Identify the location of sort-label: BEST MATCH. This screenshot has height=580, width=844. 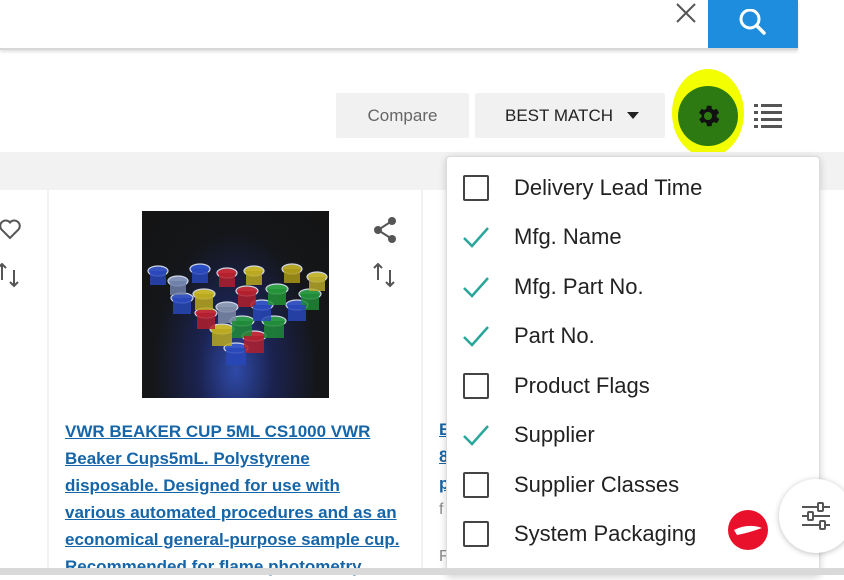
(559, 115).